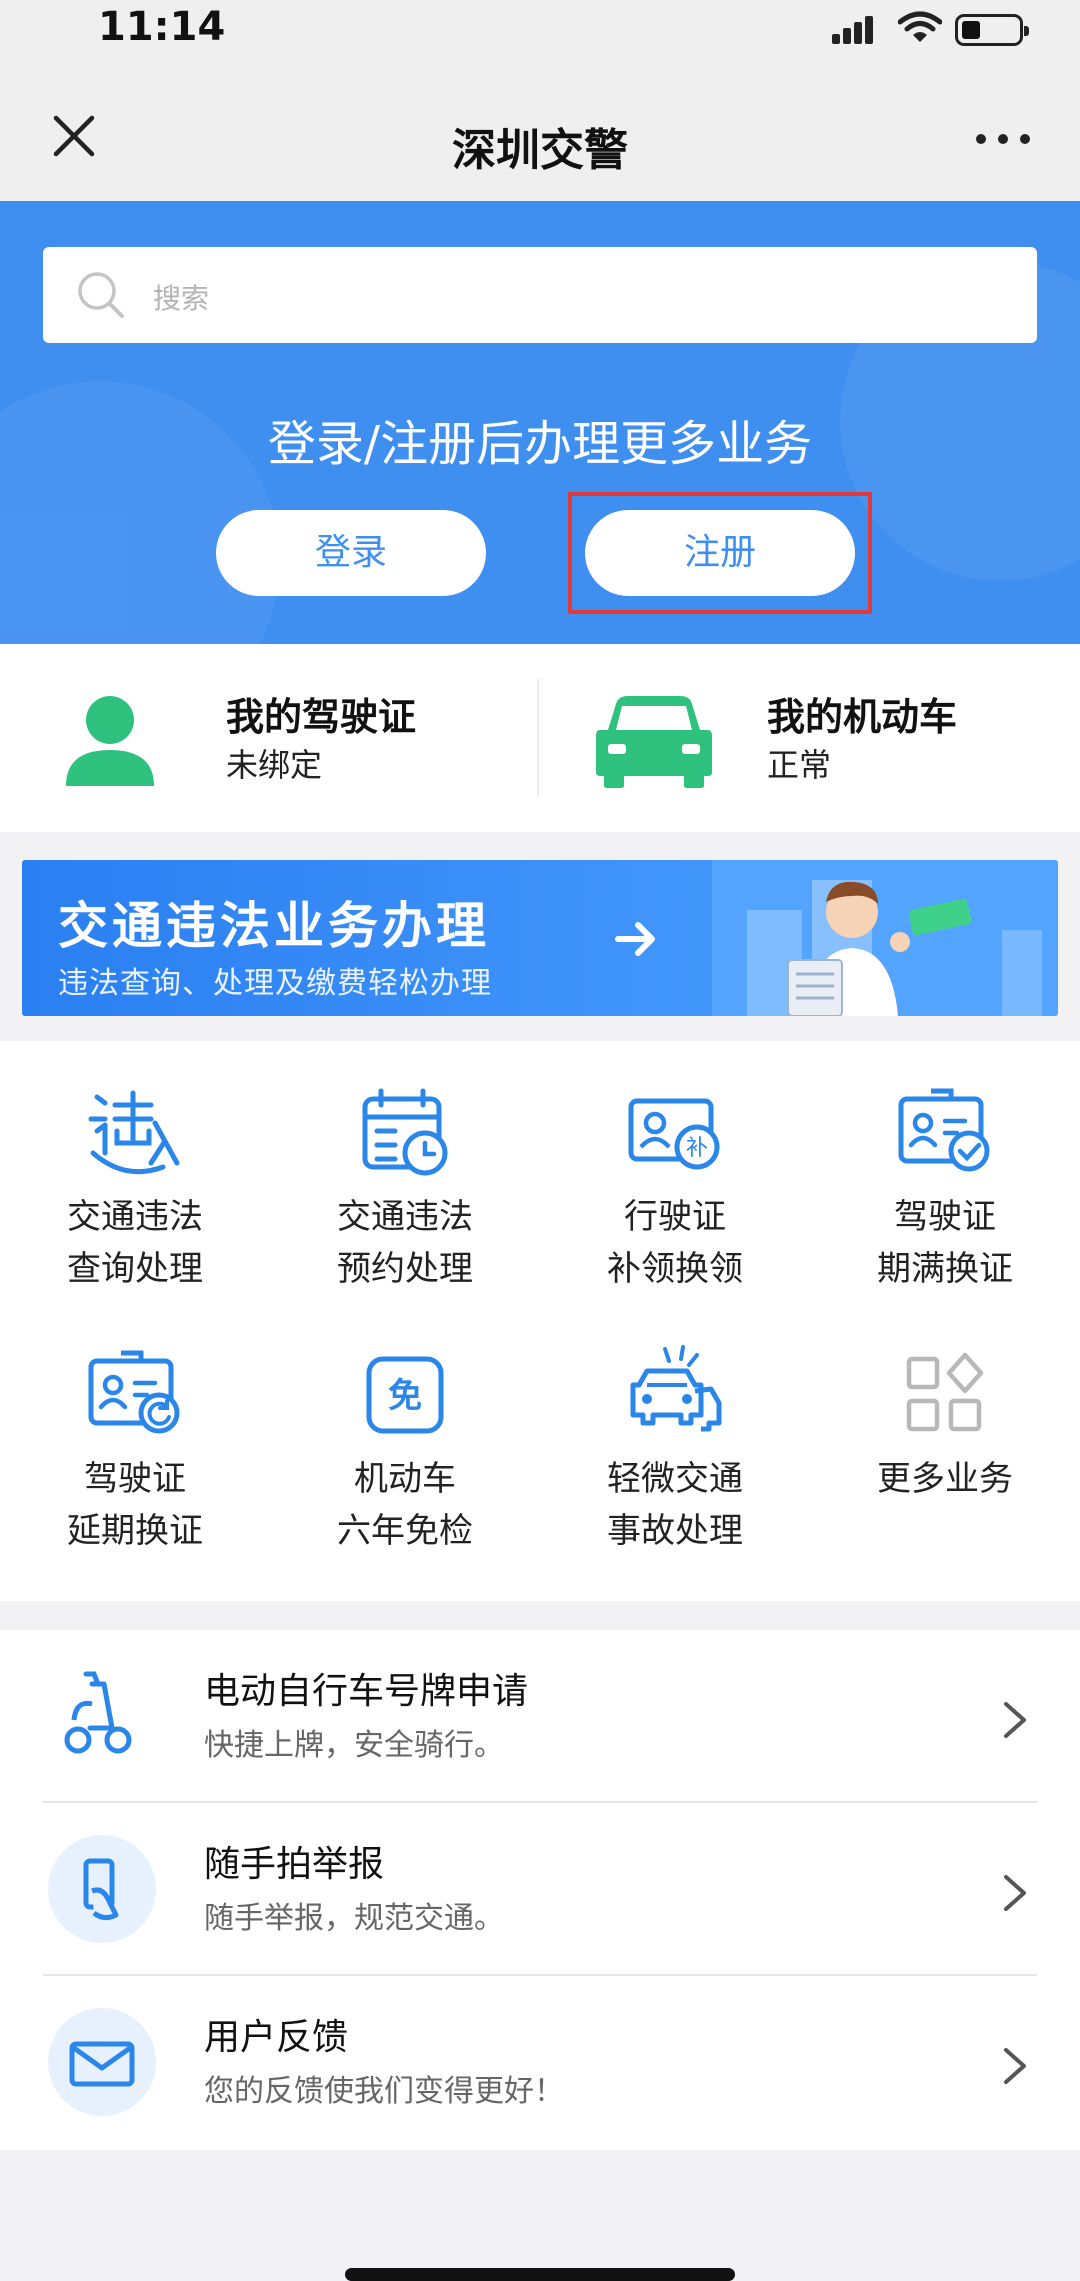 This screenshot has width=1080, height=2281. Describe the element at coordinates (405, 1132) in the screenshot. I see `calendar-clock-icon` at that location.